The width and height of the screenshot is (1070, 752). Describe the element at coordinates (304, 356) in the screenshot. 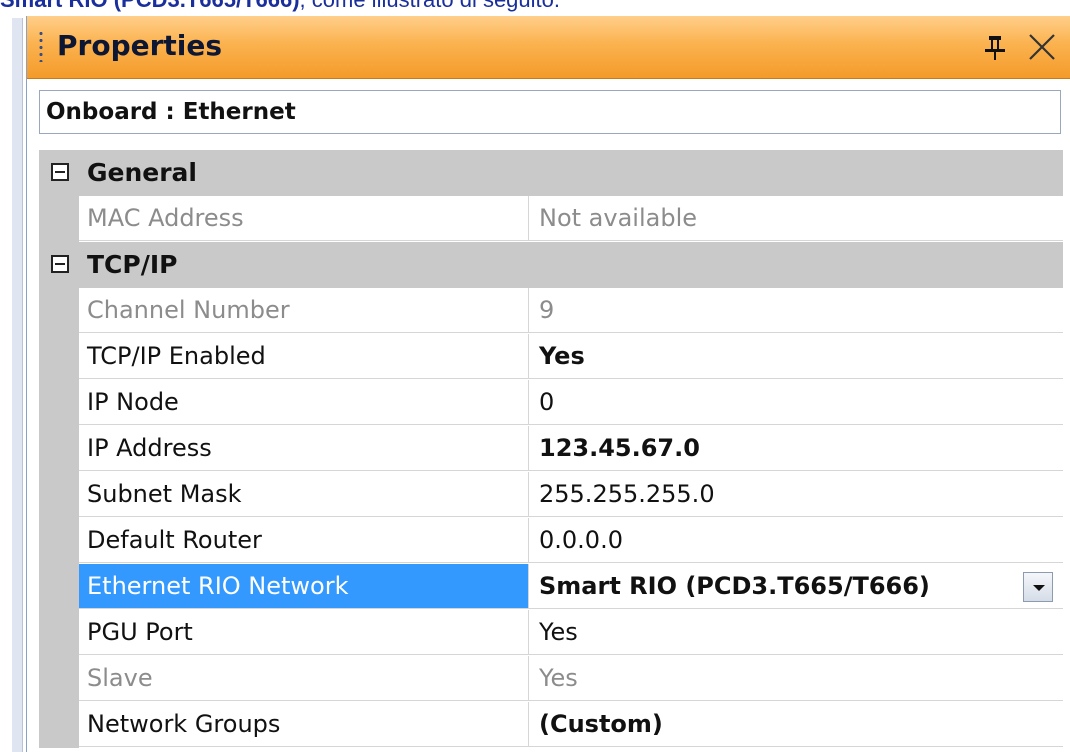

I see `property-name: TCP/IP Enabled` at that location.